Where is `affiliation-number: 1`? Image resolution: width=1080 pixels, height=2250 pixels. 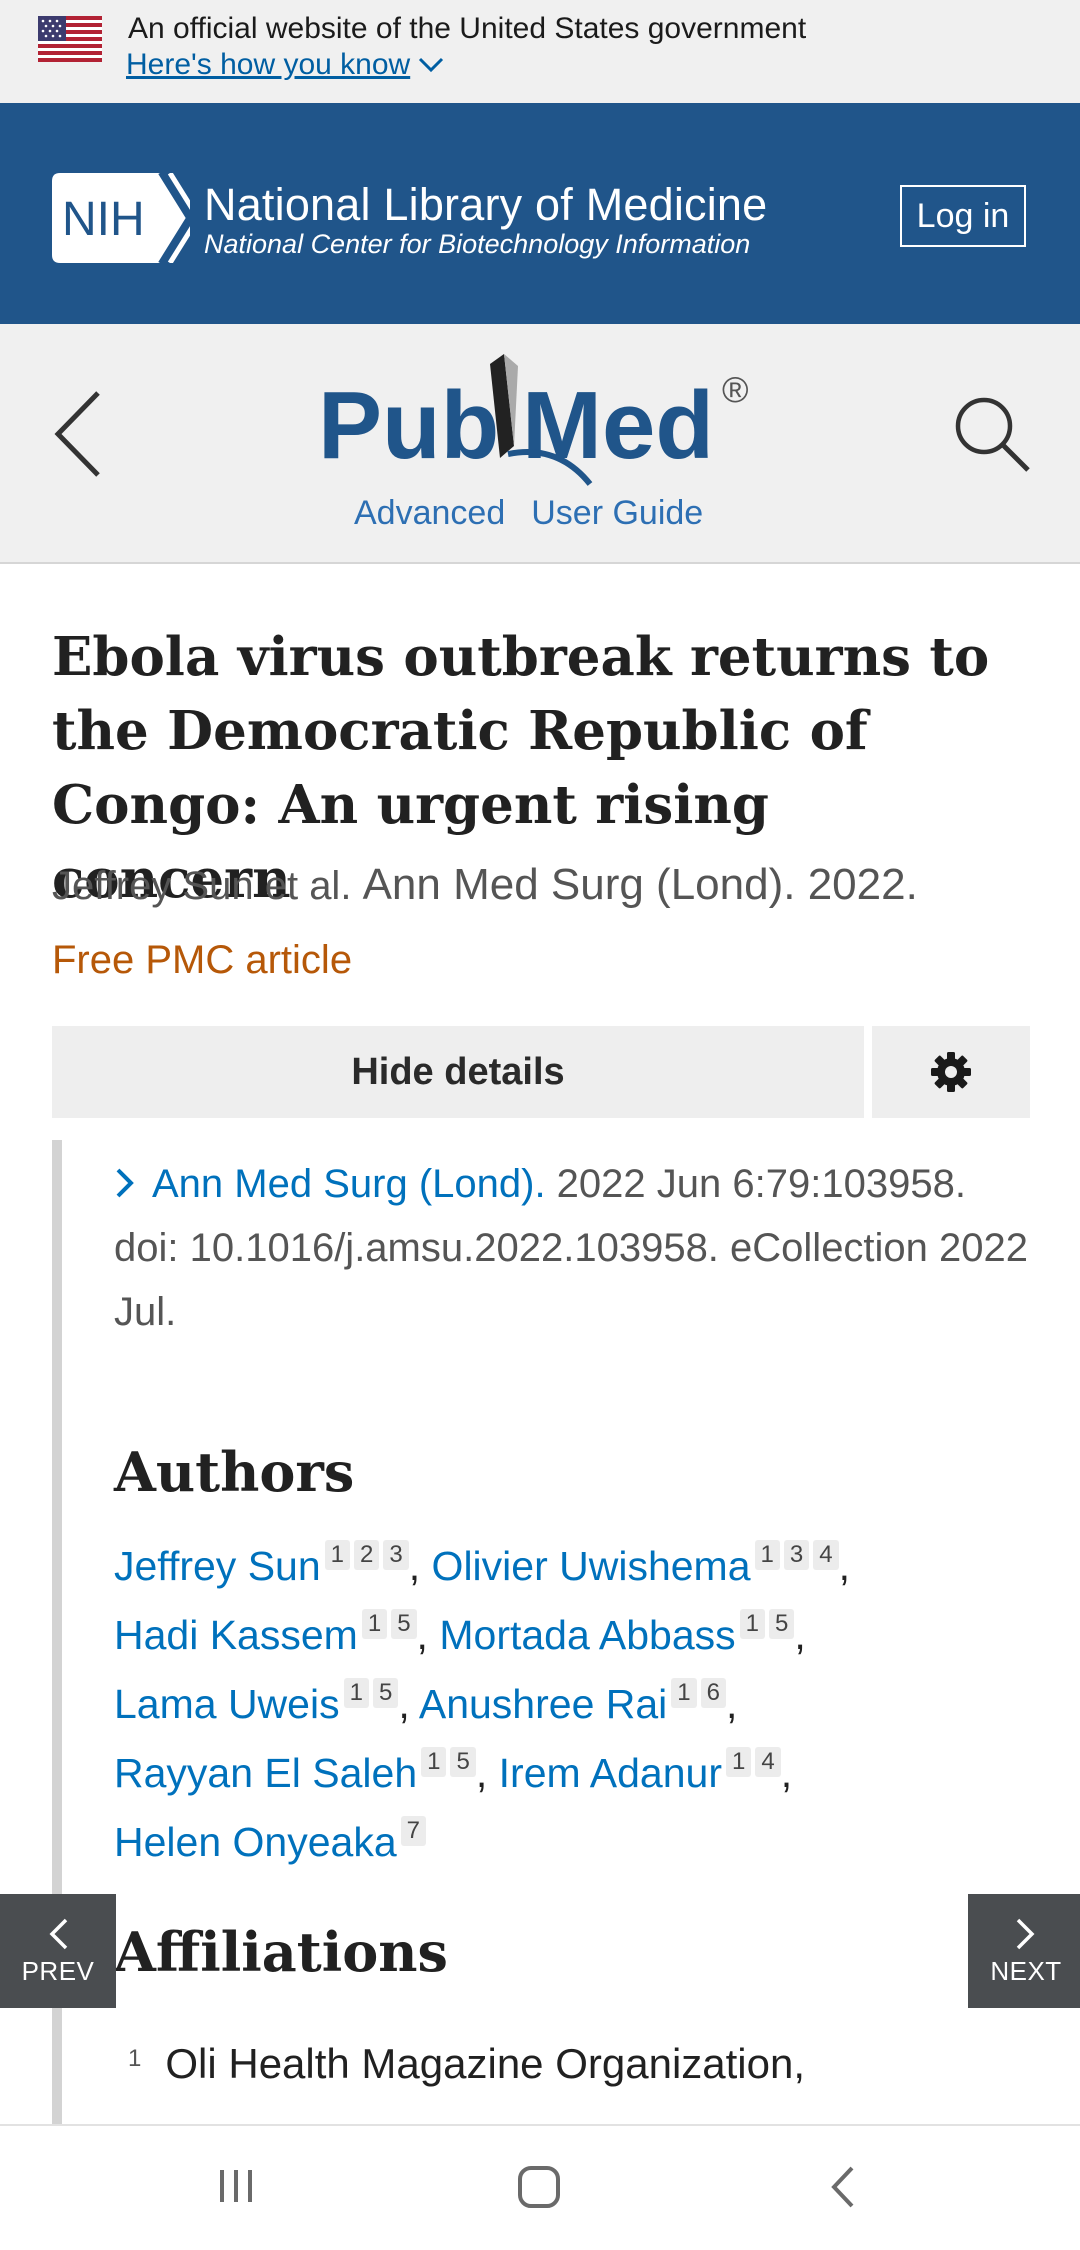
affiliation-number: 1 is located at coordinates (135, 2058).